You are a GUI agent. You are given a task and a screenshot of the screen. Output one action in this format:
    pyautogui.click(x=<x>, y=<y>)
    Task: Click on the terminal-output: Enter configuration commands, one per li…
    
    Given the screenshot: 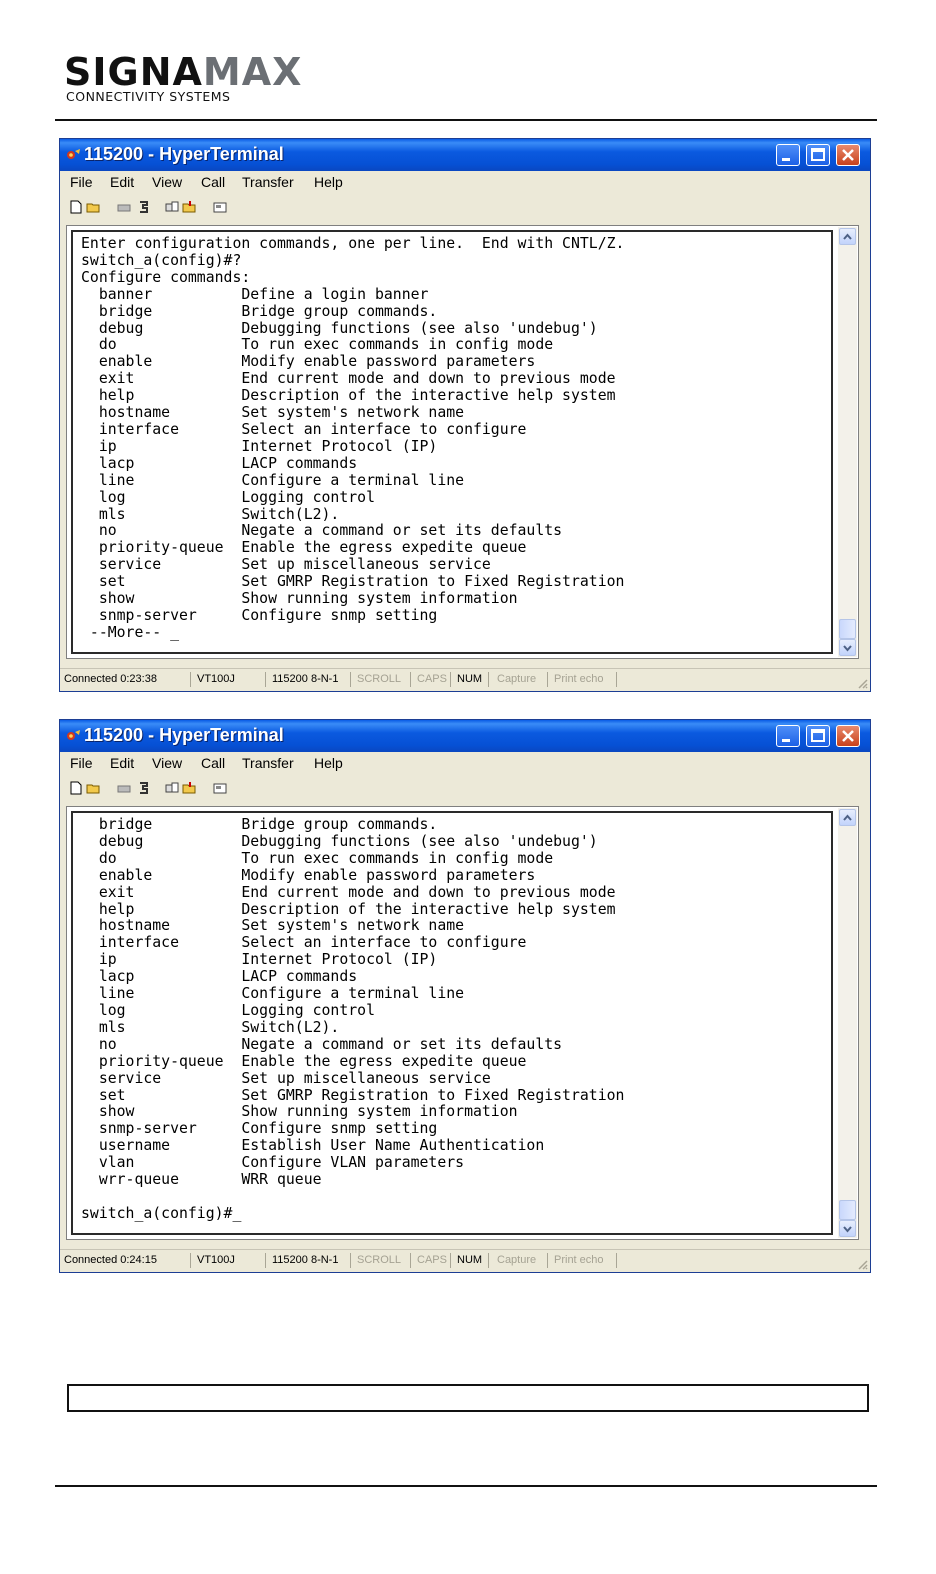 What is the action you would take?
    pyautogui.click(x=353, y=438)
    